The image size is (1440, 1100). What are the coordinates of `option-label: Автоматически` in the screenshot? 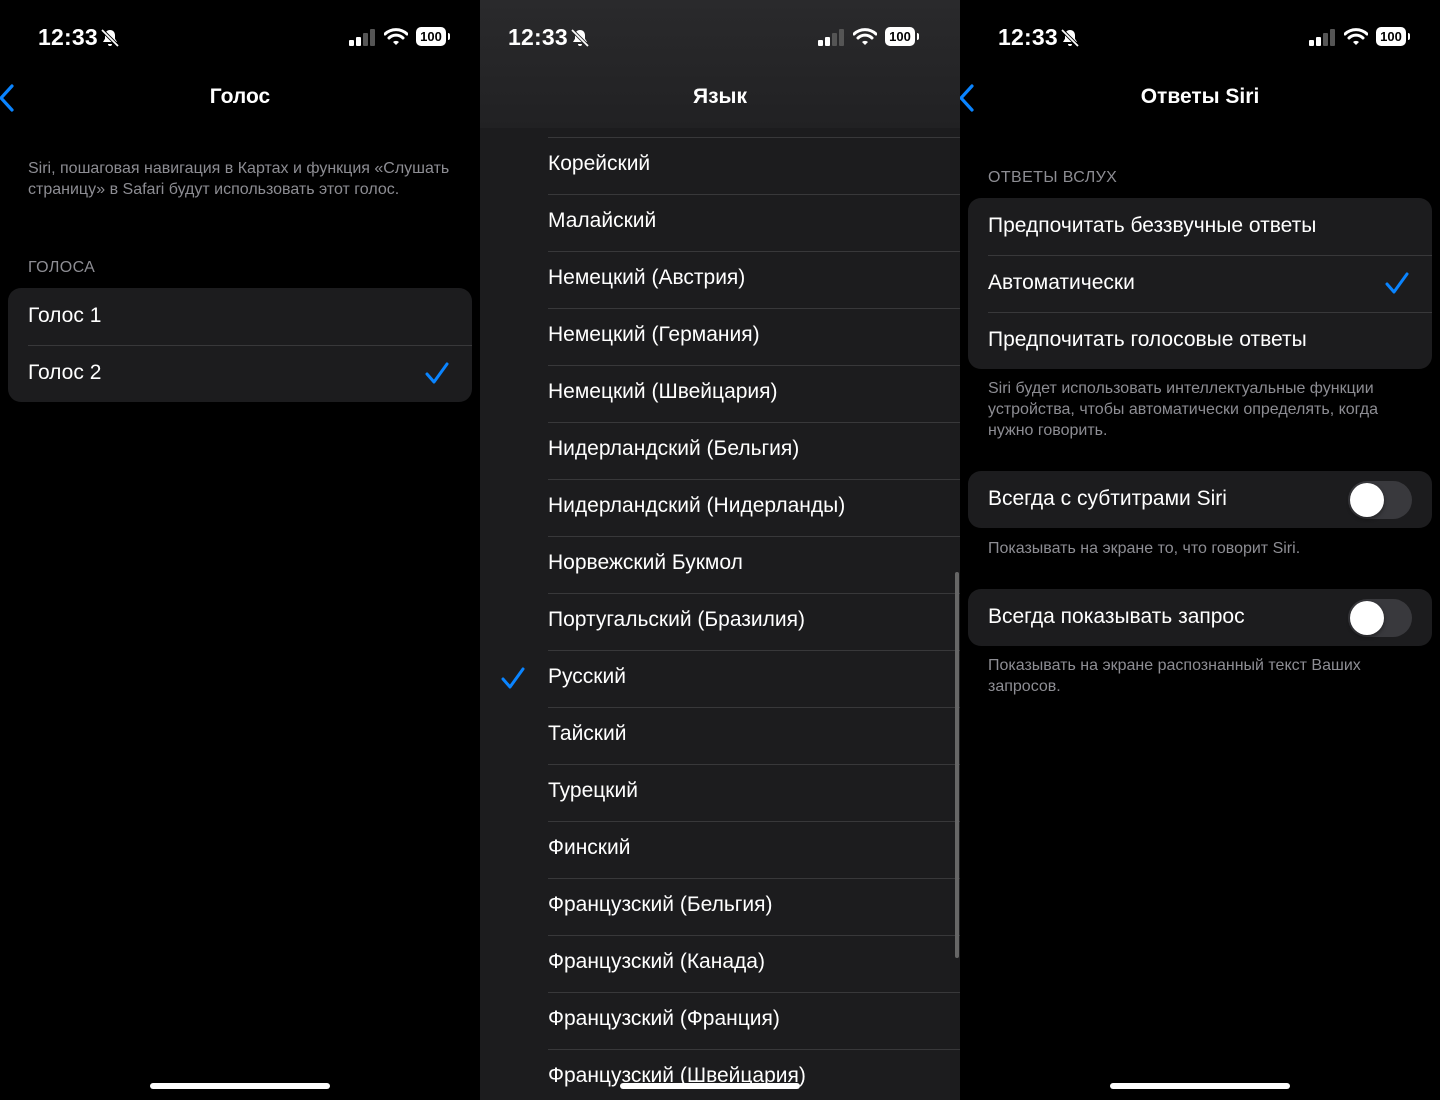 It's located at (1061, 282).